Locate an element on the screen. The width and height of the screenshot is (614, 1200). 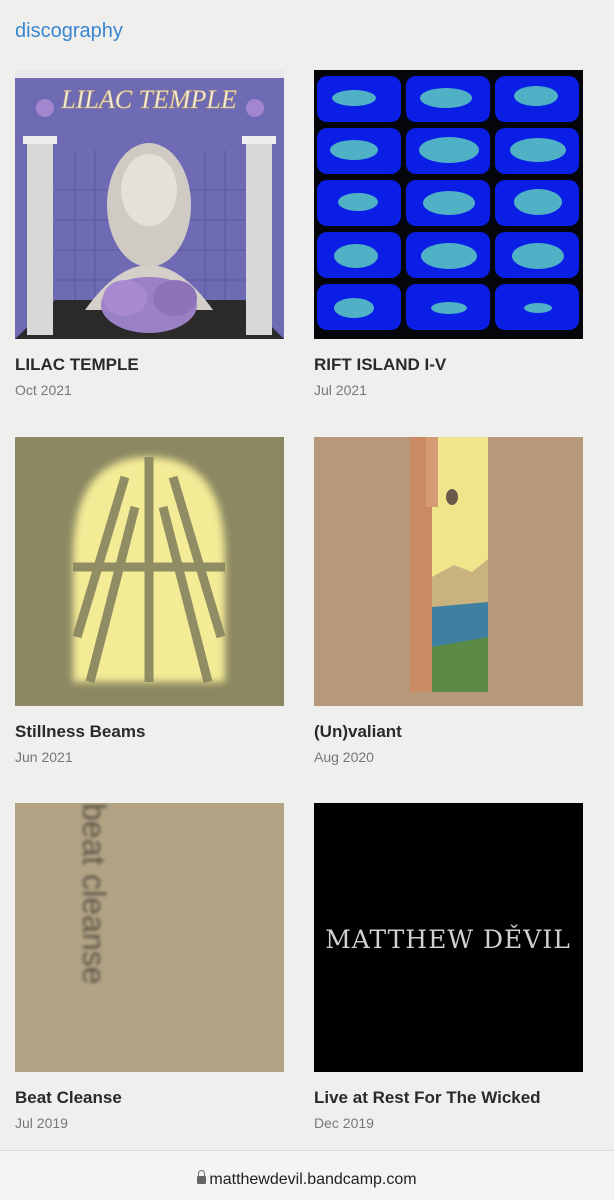
browser-url-bar: matthewdevil.bandcamp.com is located at coordinates (307, 1175).